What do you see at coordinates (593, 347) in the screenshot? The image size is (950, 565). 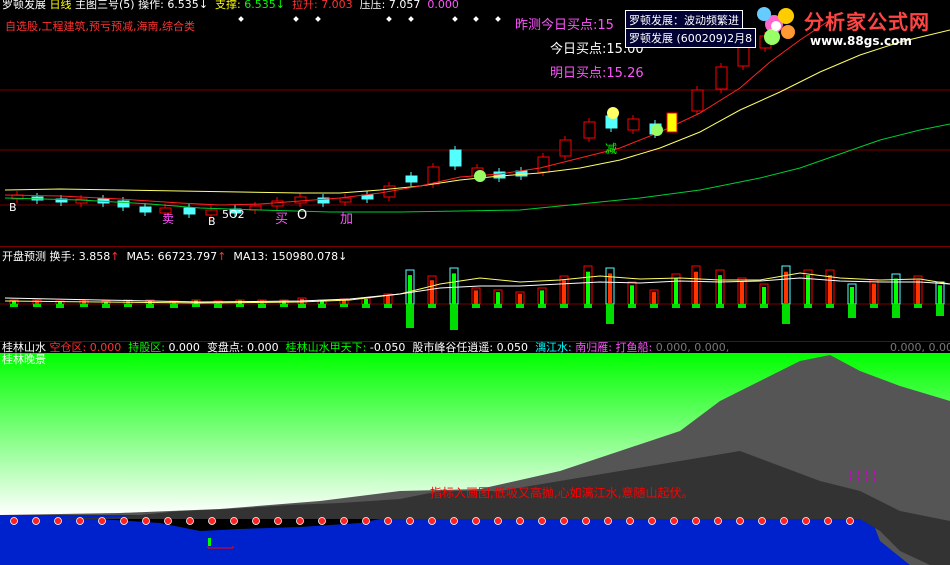 I see `nangui-label: 南归雁:` at bounding box center [593, 347].